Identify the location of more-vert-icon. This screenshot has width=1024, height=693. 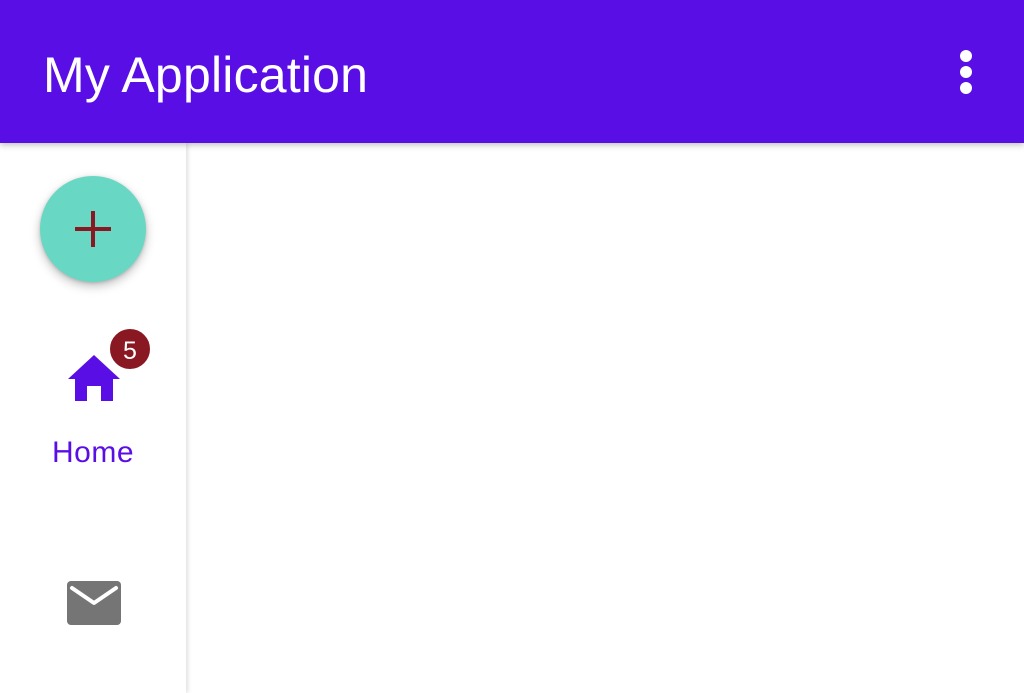
(966, 72).